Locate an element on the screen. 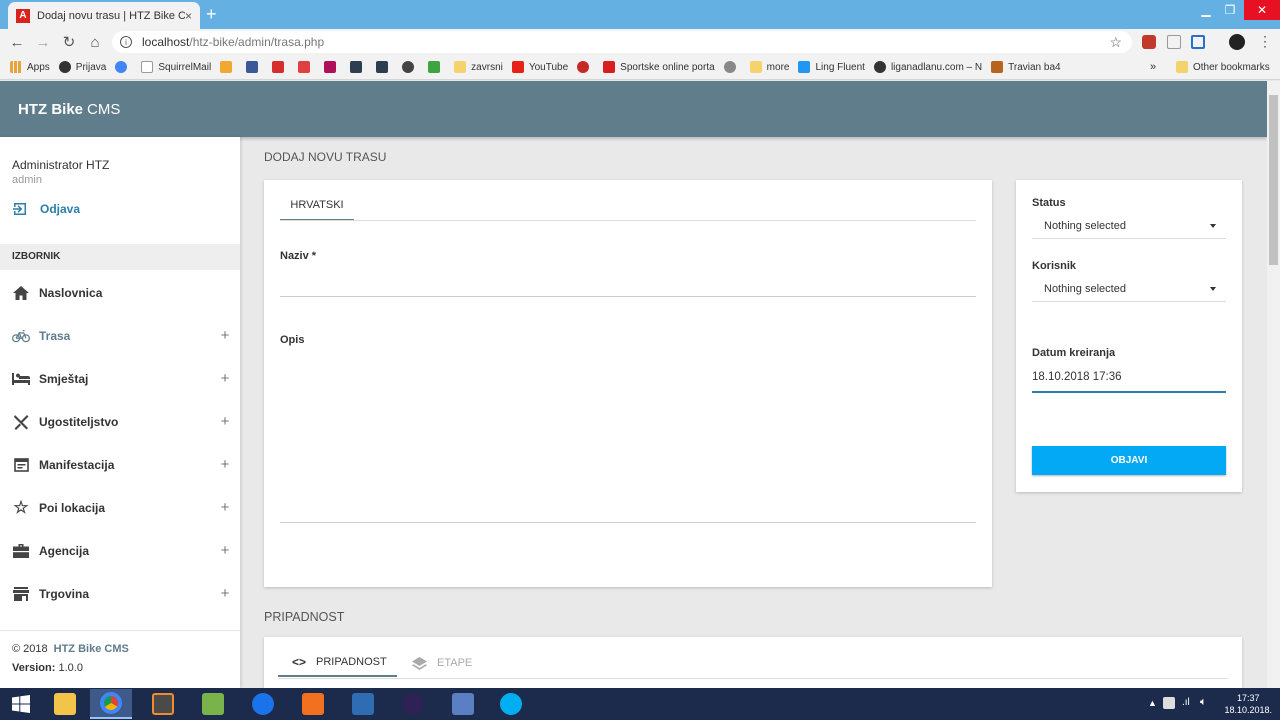 The width and height of the screenshot is (1280, 720). naziv-input is located at coordinates (628, 283).